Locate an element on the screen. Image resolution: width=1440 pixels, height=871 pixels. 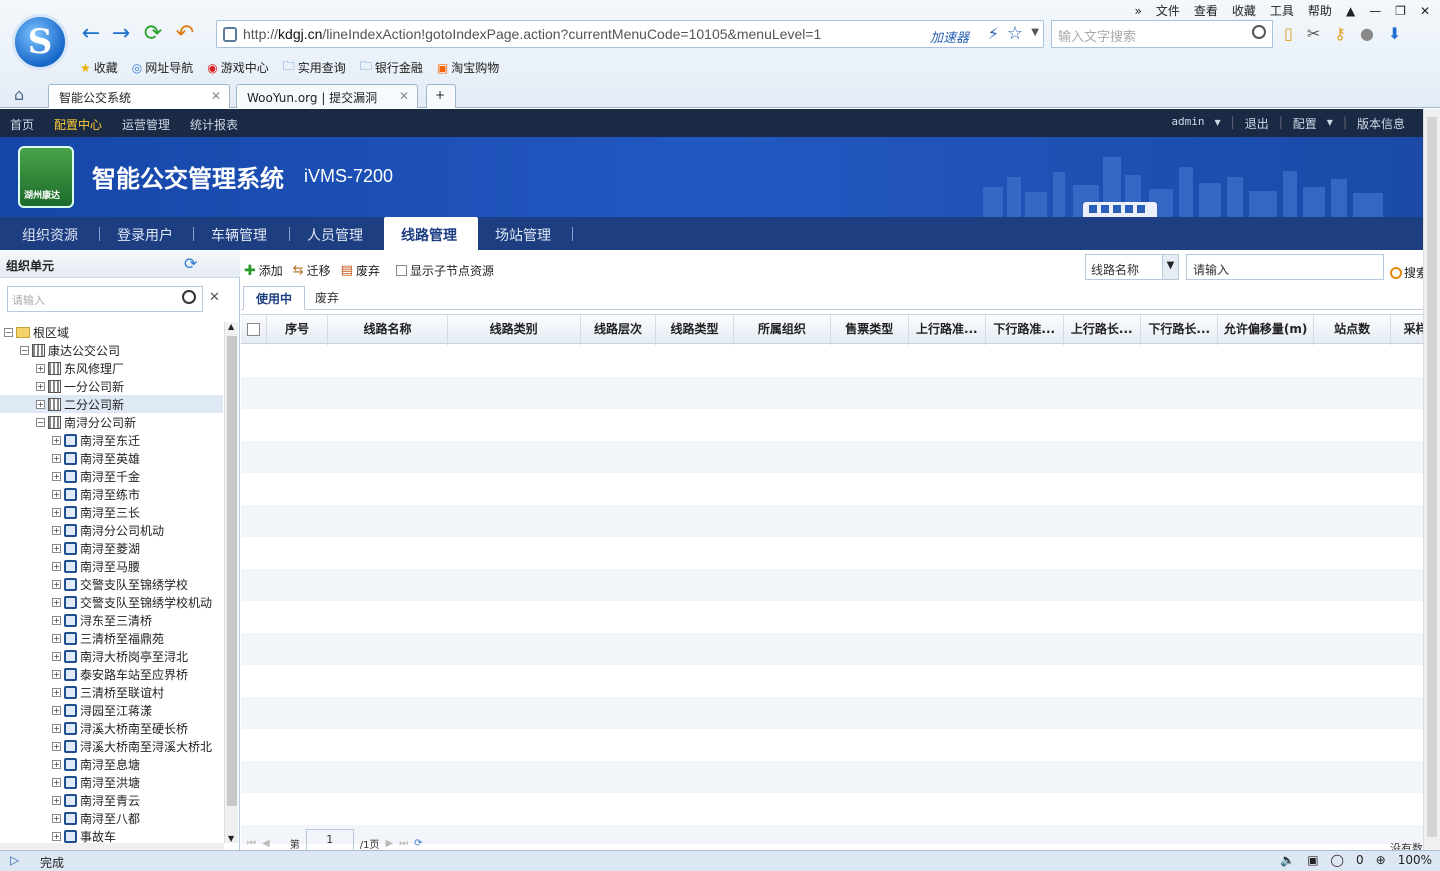
prev-page-icon: ◀ is located at coordinates (266, 843).